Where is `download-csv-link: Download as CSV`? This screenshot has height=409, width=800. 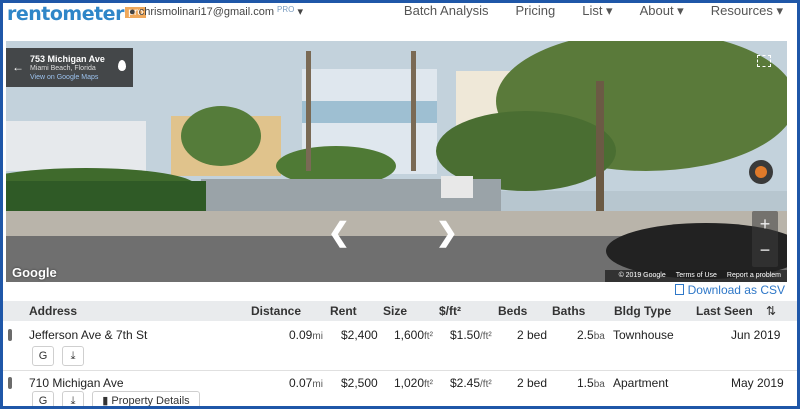 download-csv-link: Download as CSV is located at coordinates (729, 290).